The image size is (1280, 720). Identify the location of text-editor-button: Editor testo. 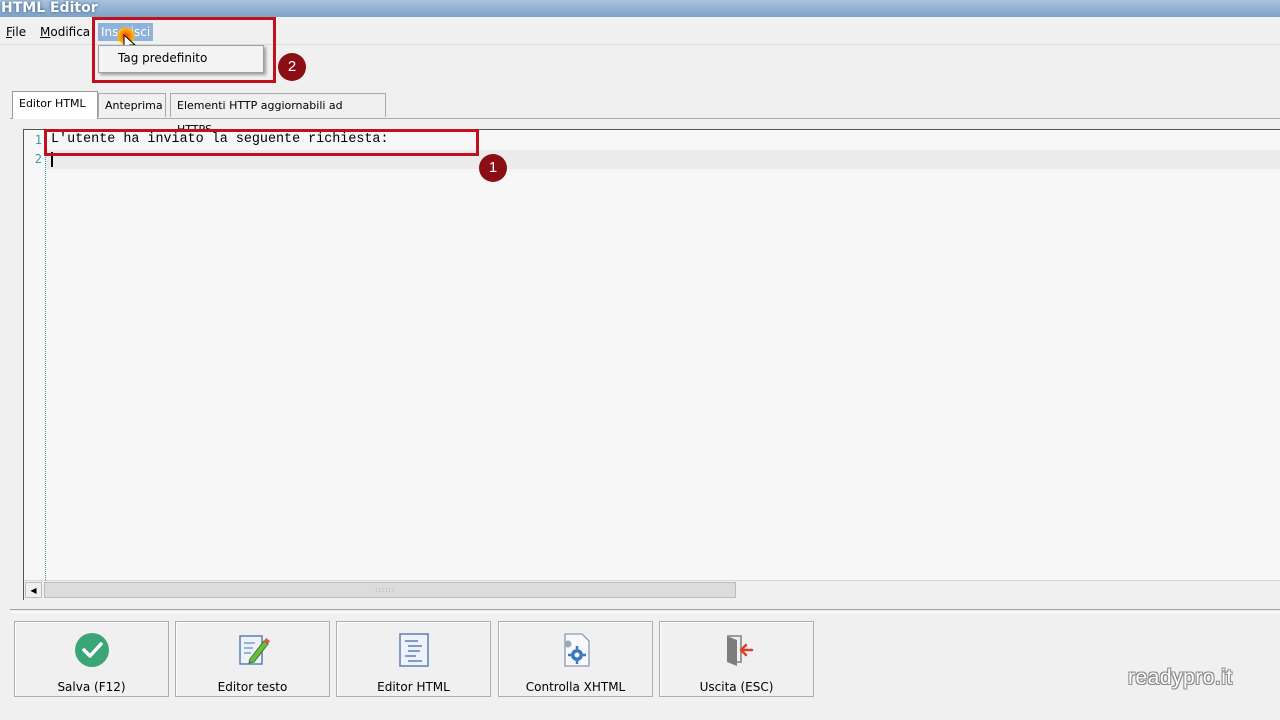
(252, 659).